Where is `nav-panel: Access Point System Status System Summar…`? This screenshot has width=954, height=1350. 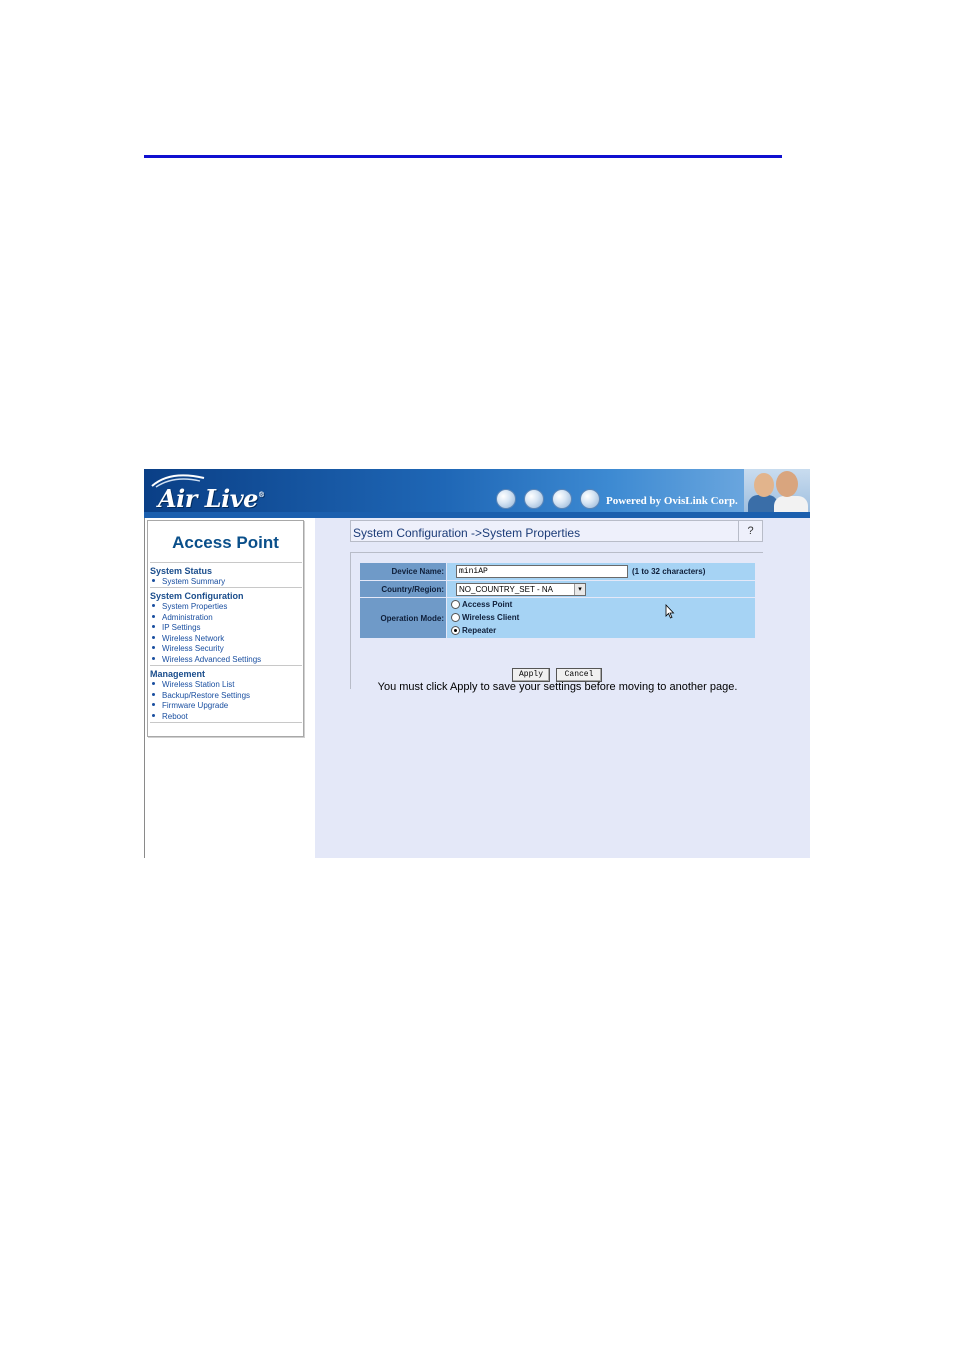 nav-panel: Access Point System Status System Summar… is located at coordinates (225, 628).